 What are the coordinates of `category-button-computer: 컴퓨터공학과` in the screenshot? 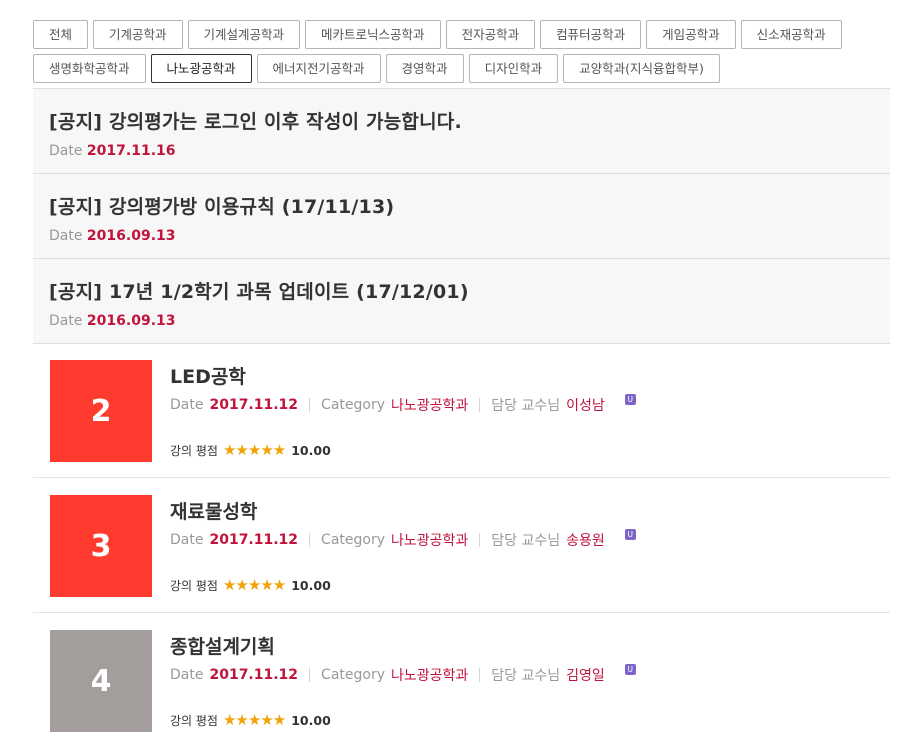 It's located at (591, 34).